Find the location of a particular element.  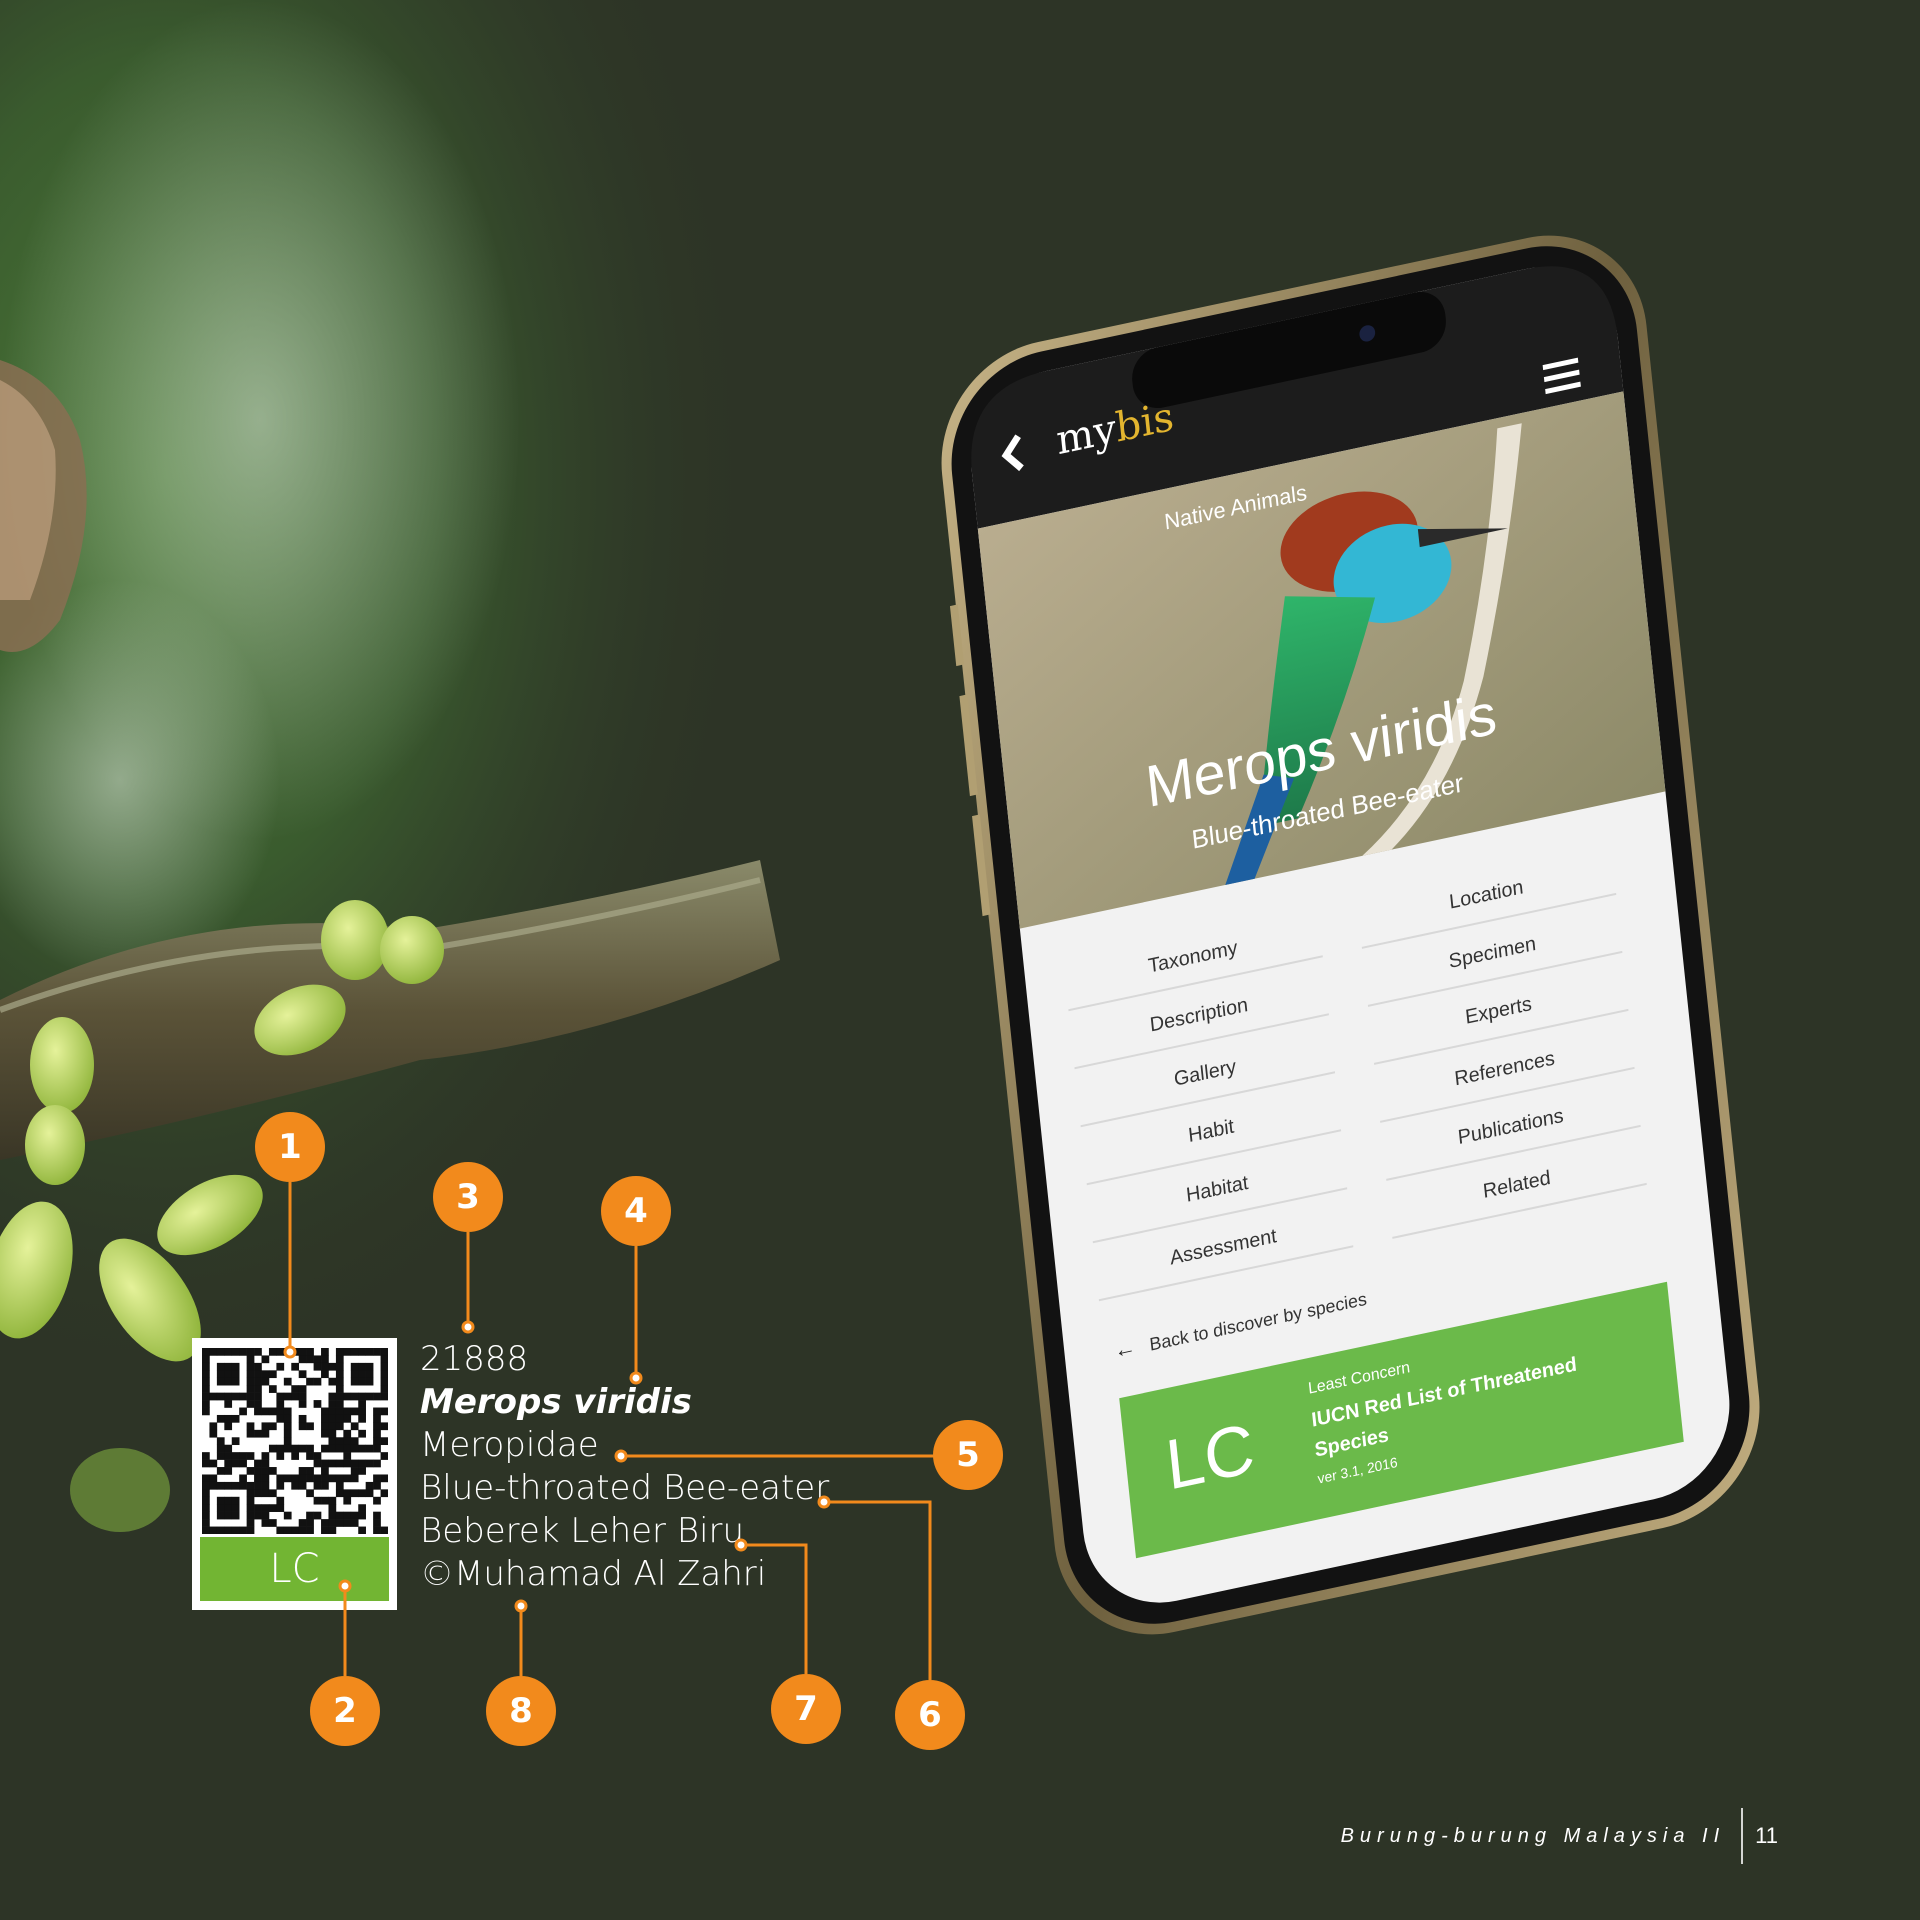

page-number: 11 is located at coordinates (1766, 1835).